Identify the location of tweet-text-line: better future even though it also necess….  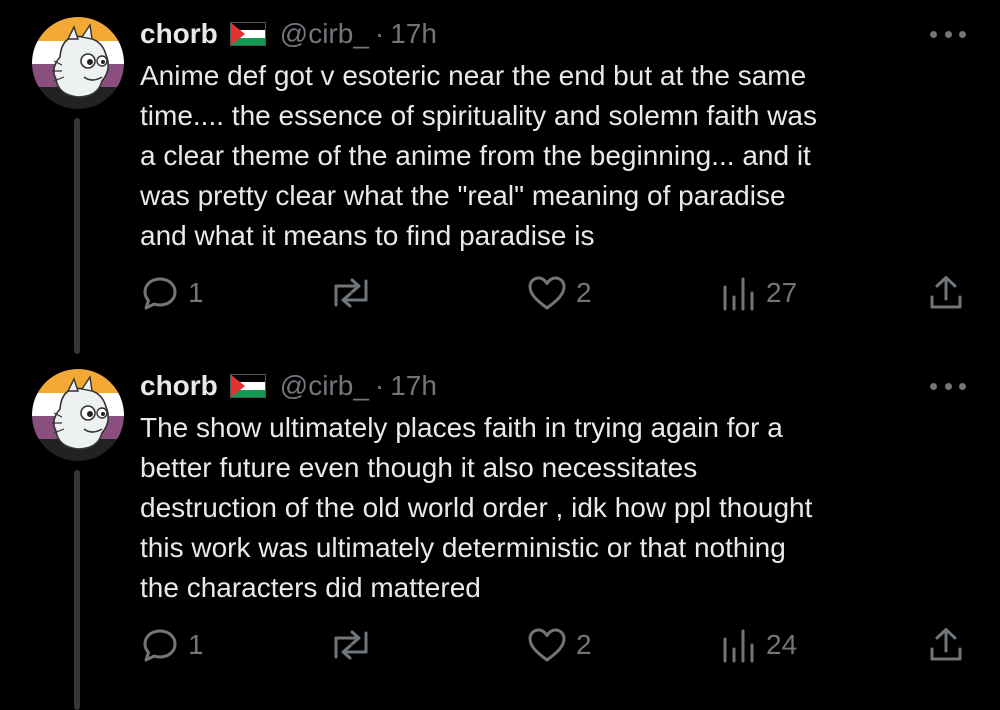
(419, 467).